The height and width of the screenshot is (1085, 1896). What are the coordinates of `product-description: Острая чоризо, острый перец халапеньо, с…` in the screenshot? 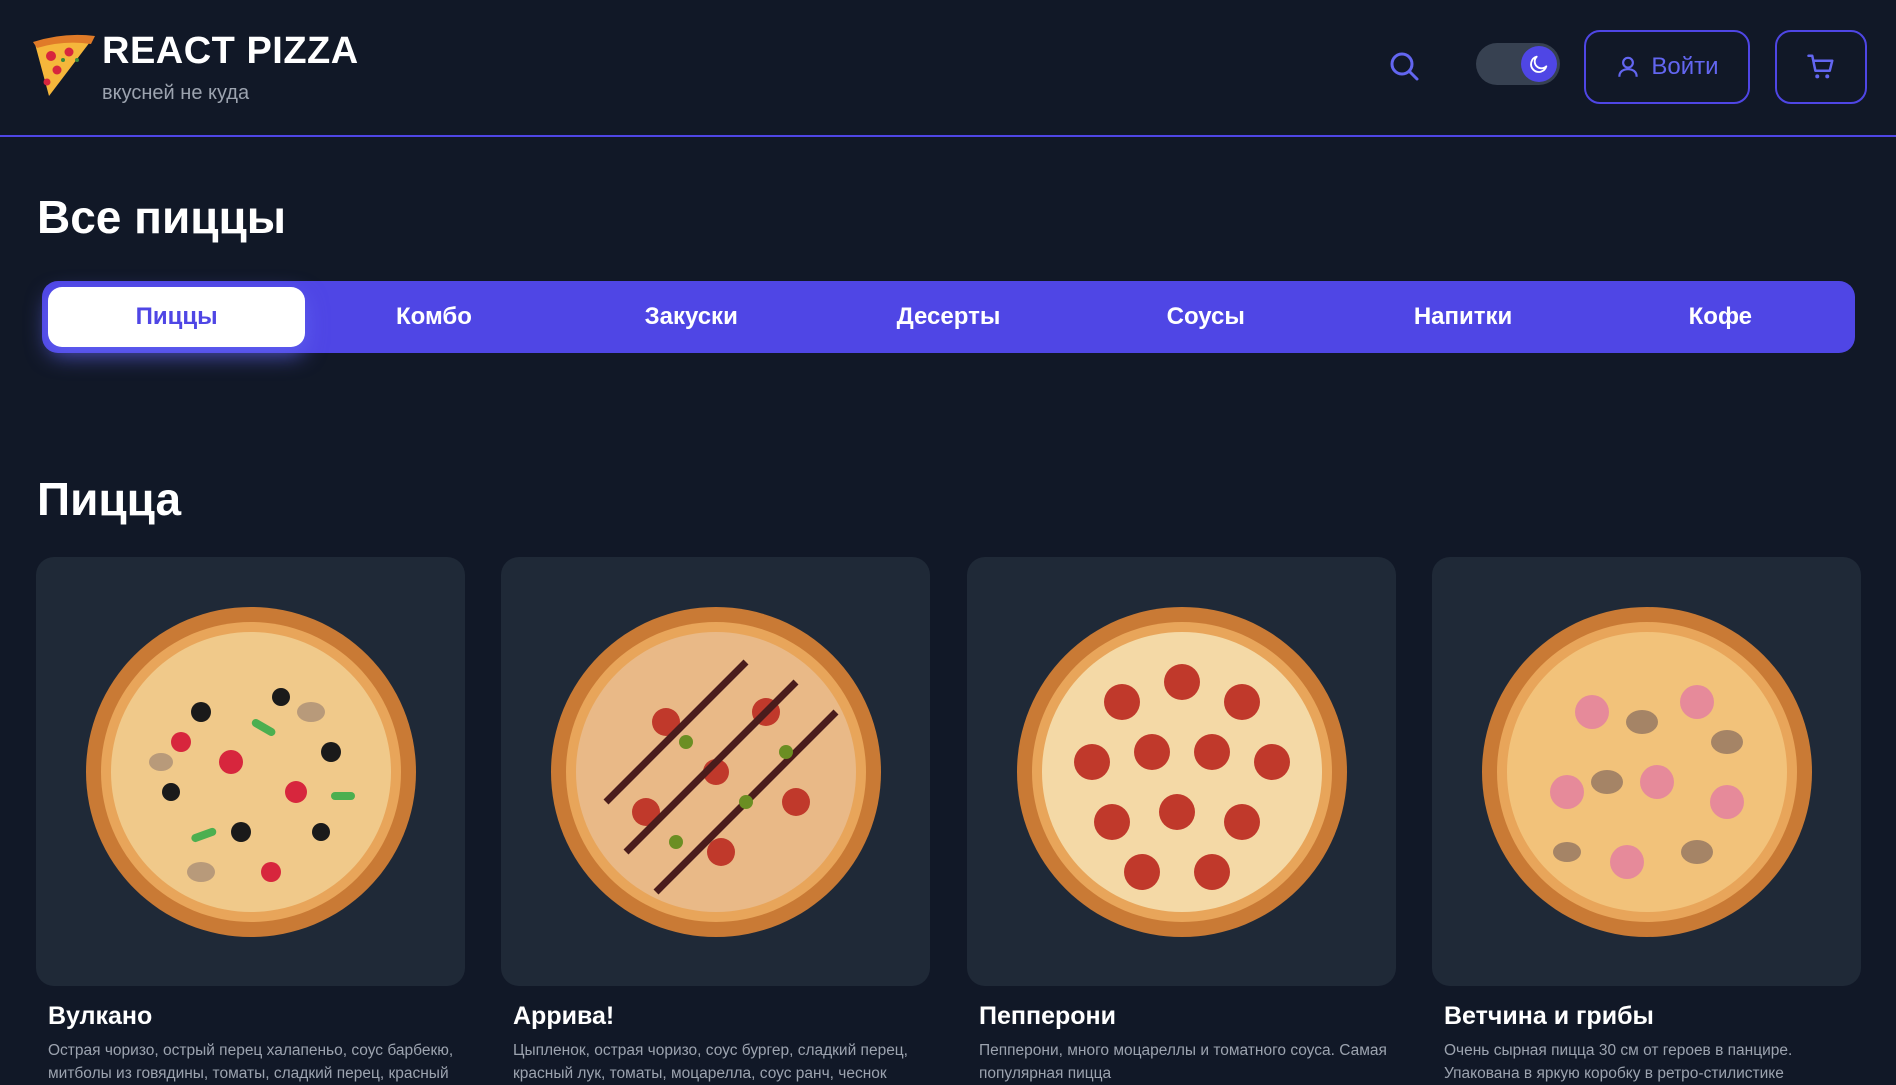 It's located at (251, 1062).